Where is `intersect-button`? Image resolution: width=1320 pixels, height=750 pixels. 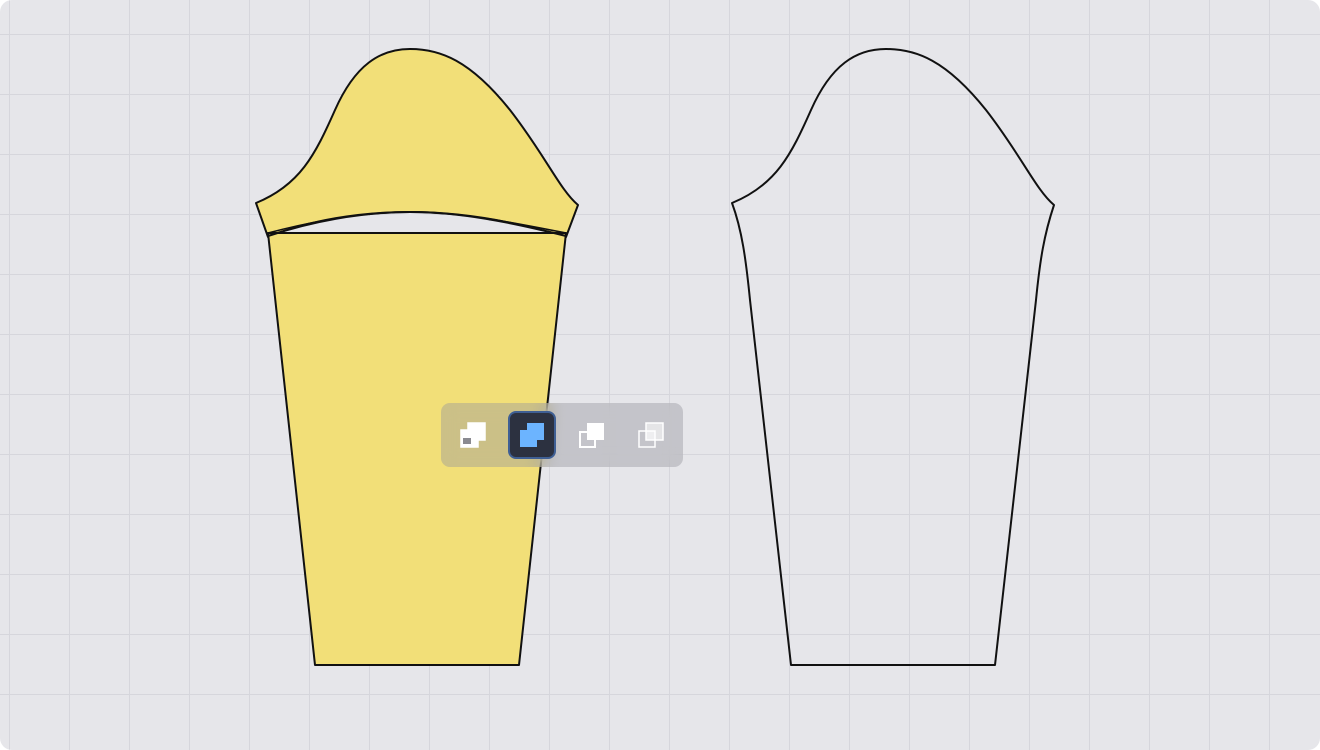 intersect-button is located at coordinates (591, 435).